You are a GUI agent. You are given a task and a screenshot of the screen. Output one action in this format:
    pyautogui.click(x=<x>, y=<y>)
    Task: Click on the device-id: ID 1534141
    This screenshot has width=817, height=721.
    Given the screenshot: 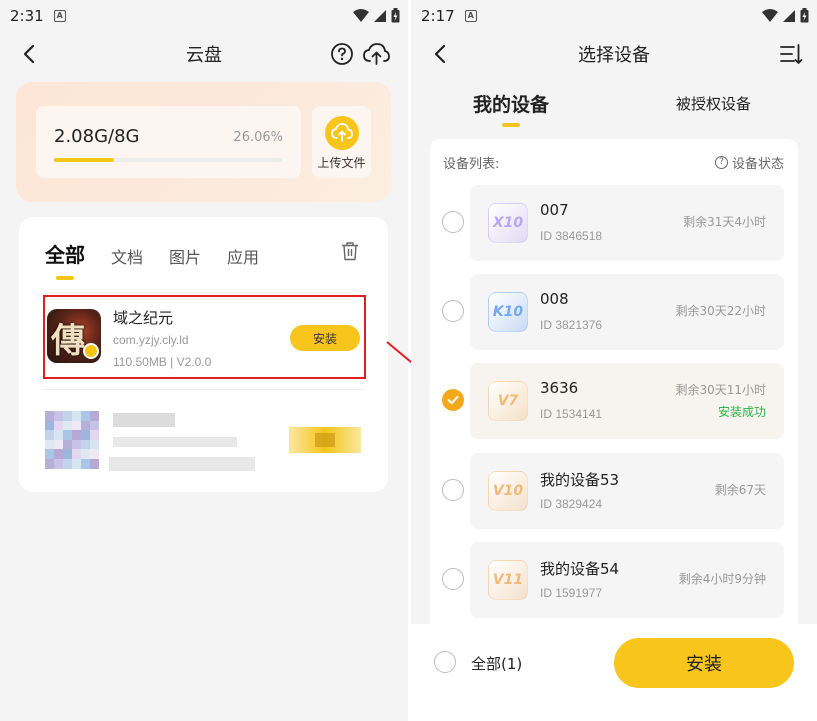 What is the action you would take?
    pyautogui.click(x=571, y=414)
    